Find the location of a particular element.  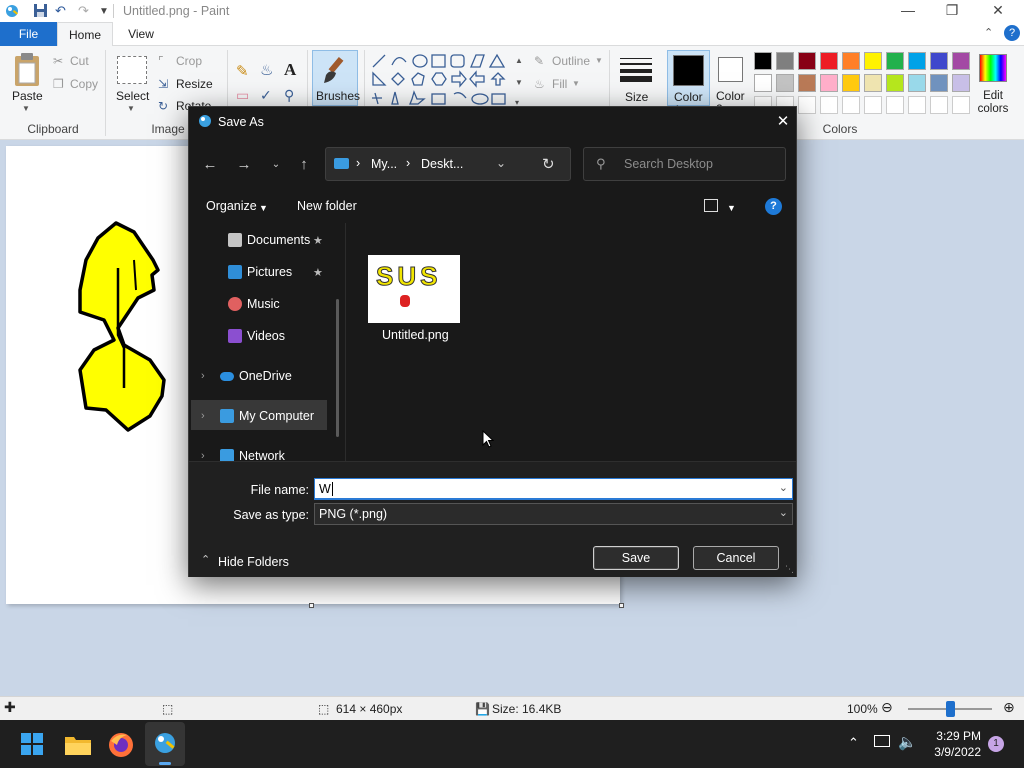

select-dropdown-icon: ▼ is located at coordinates (131, 108).